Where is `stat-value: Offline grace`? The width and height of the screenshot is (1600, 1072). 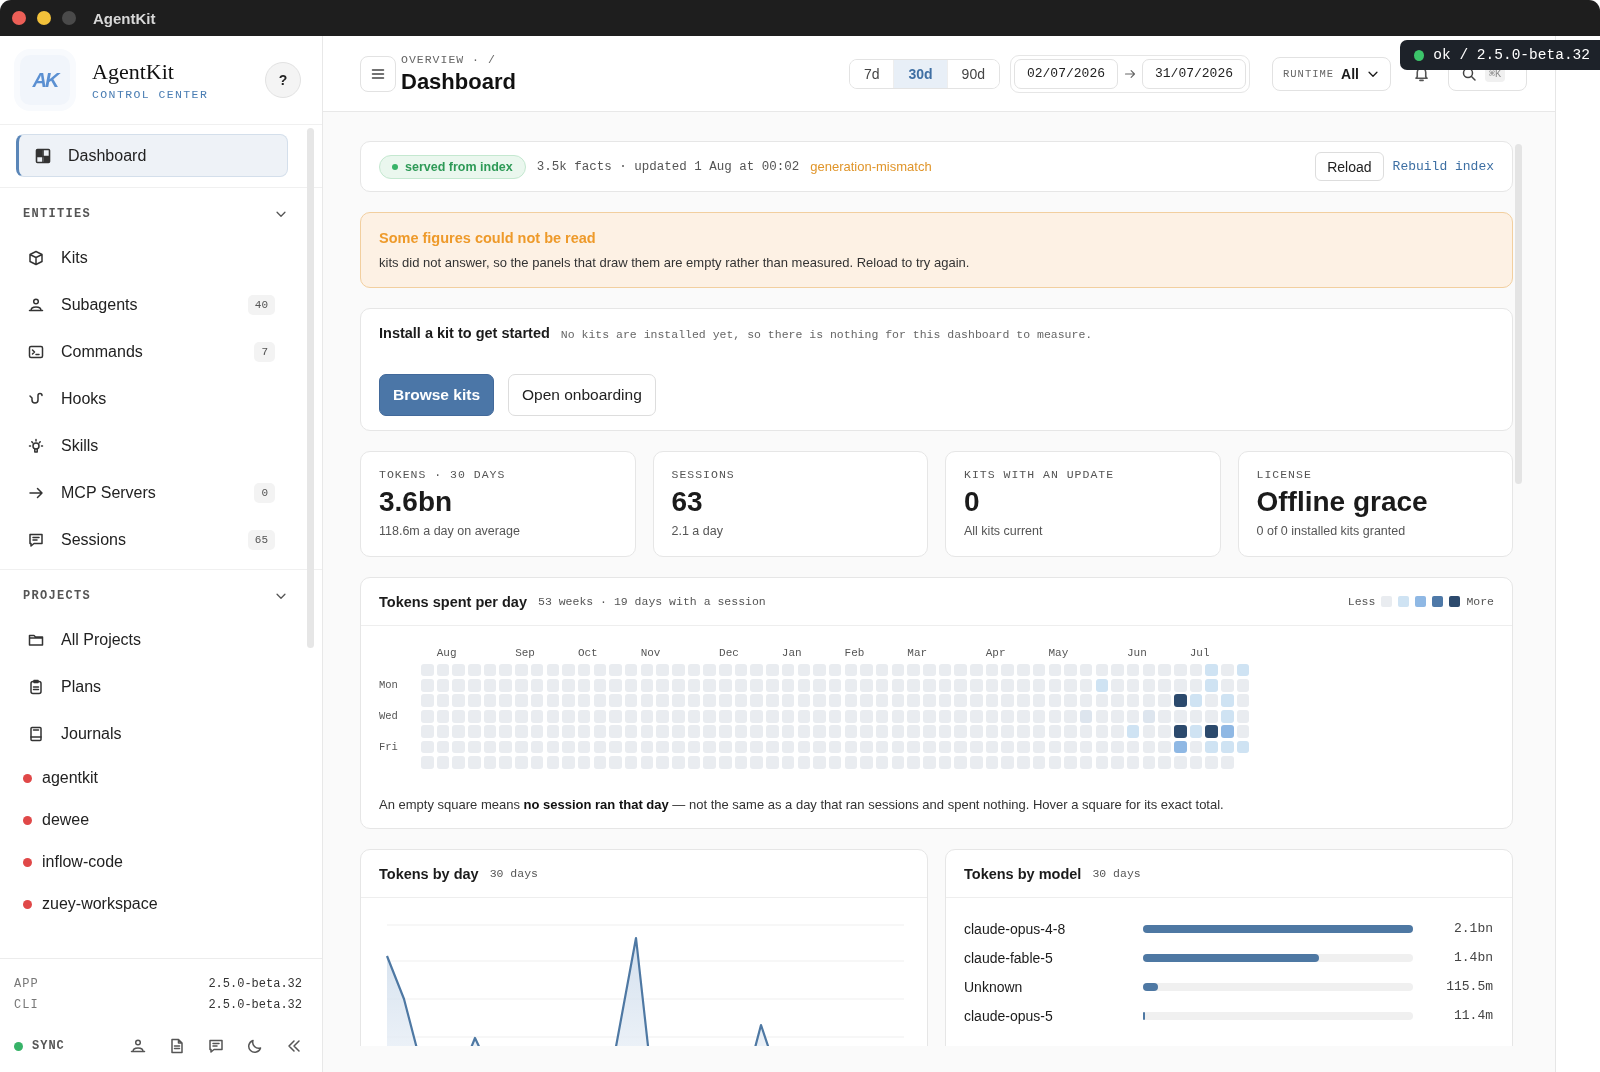
stat-value: Offline grace is located at coordinates (1342, 502).